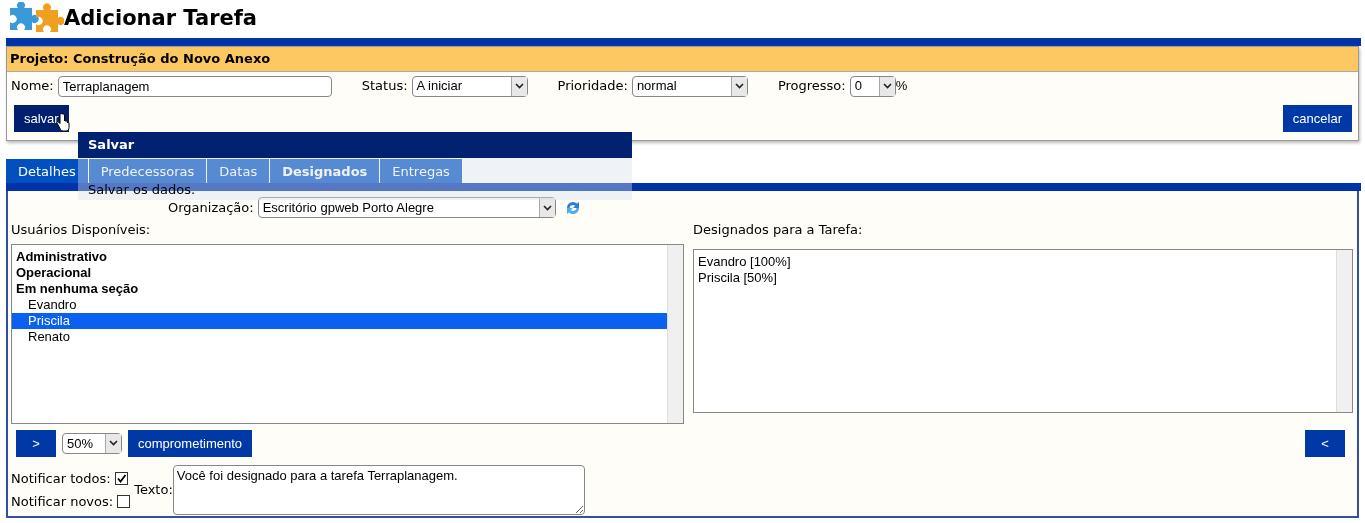 The width and height of the screenshot is (1365, 523). Describe the element at coordinates (811, 86) in the screenshot. I see `field-label: Progresso:` at that location.